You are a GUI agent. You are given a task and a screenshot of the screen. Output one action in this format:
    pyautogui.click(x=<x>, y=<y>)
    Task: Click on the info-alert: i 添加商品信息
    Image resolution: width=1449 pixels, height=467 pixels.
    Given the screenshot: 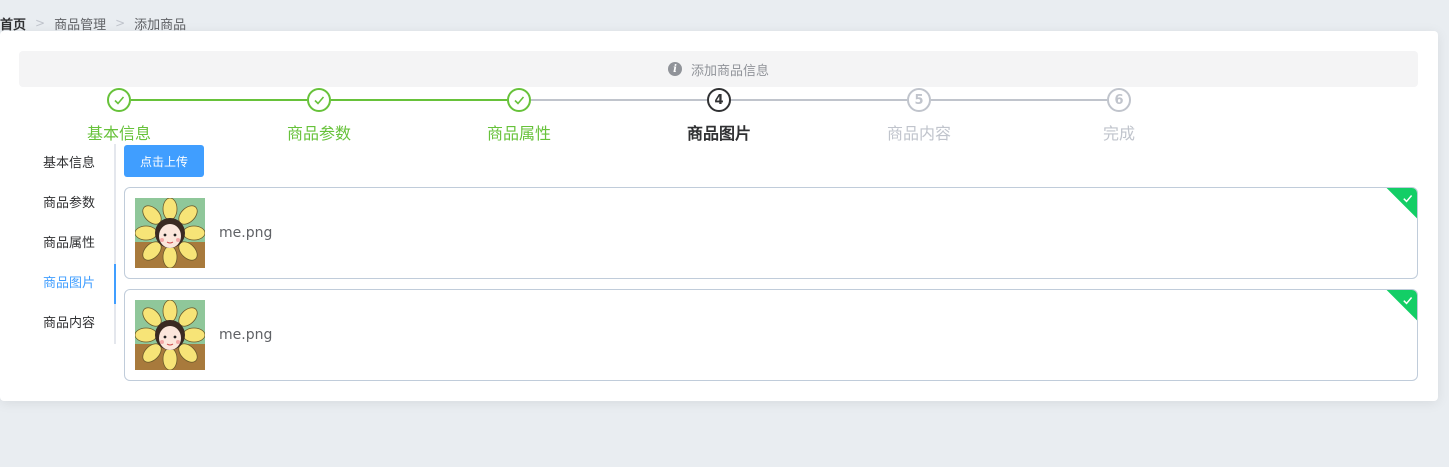 What is the action you would take?
    pyautogui.click(x=718, y=69)
    